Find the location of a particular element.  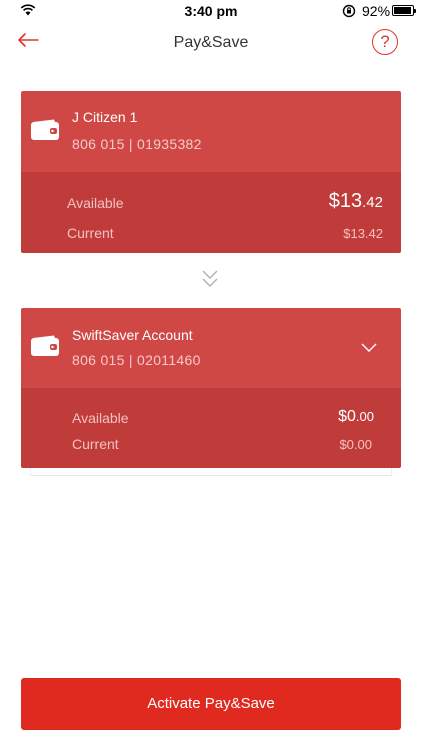

to-account-balances: Available $0.00 Current $0.00 is located at coordinates (211, 428).